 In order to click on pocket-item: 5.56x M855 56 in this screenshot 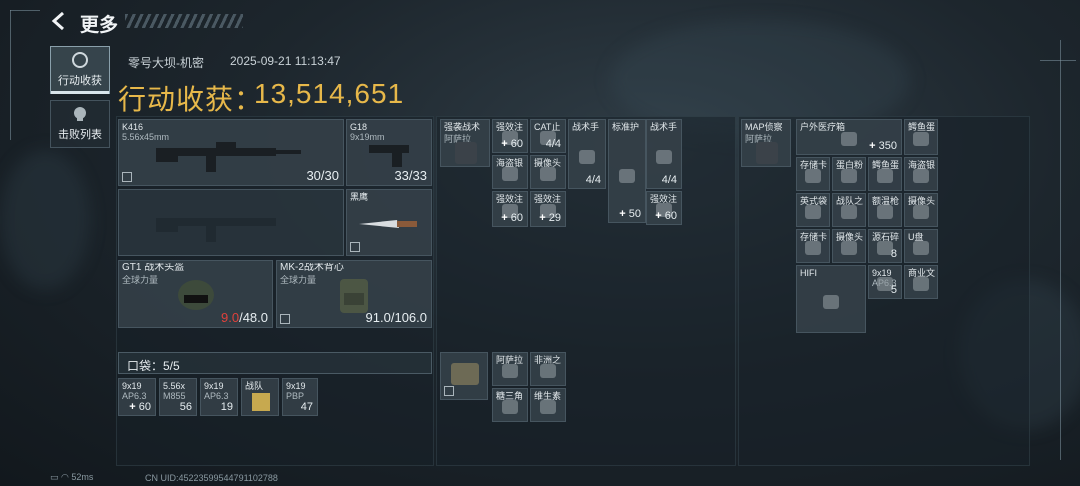, I will do `click(178, 397)`.